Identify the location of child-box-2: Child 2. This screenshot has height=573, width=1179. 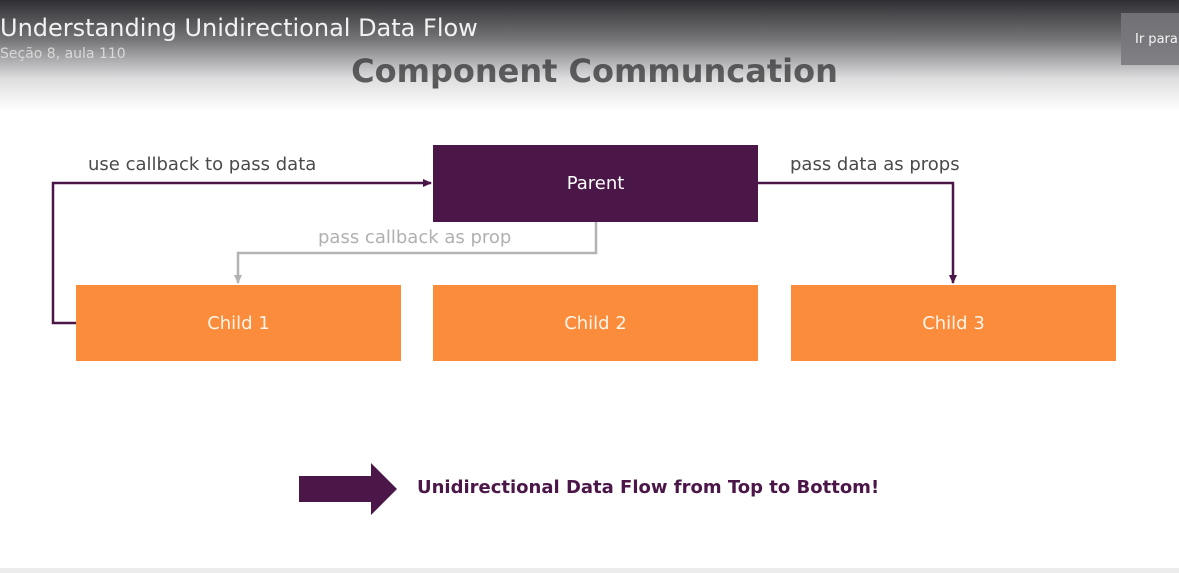
(595, 323).